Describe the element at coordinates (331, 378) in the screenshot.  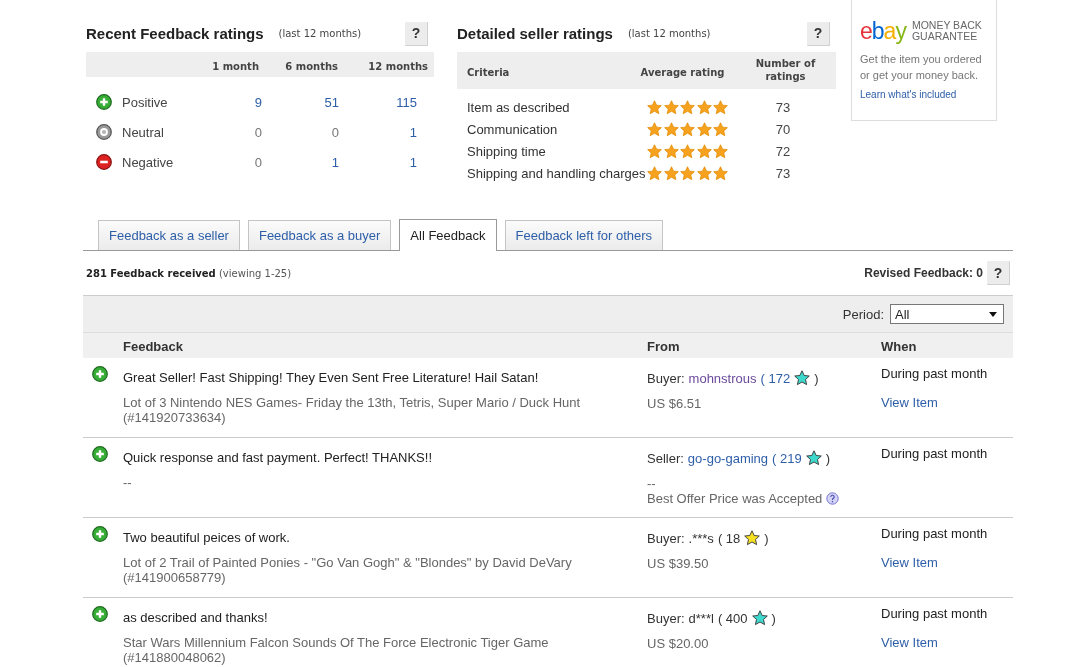
I see `feedback-comment: Great Seller! Fast Shipping! They Even Sent Free Literature! Hail Satan!` at that location.